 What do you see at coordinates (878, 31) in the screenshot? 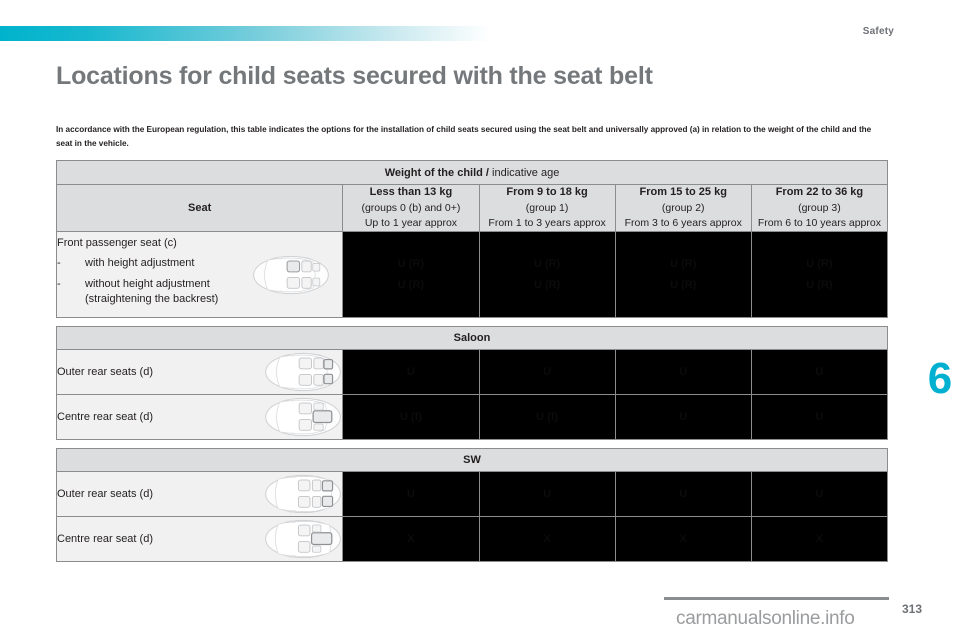
I see `chapter-label: Safety` at bounding box center [878, 31].